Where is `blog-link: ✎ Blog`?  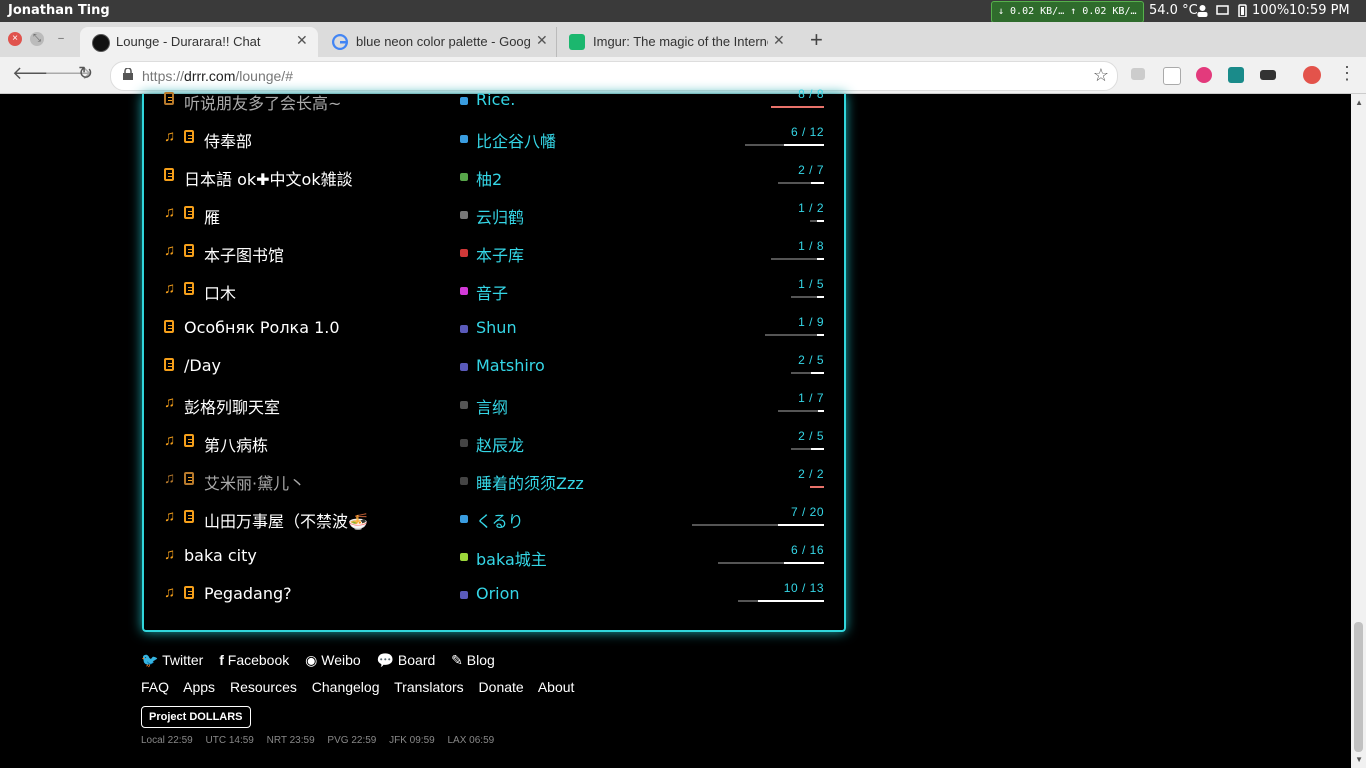
blog-link: ✎ Blog is located at coordinates (473, 660).